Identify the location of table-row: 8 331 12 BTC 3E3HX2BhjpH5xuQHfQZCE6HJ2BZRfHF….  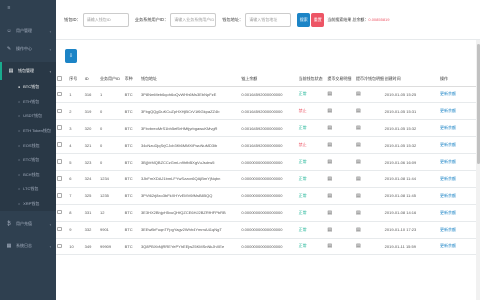
(268, 213).